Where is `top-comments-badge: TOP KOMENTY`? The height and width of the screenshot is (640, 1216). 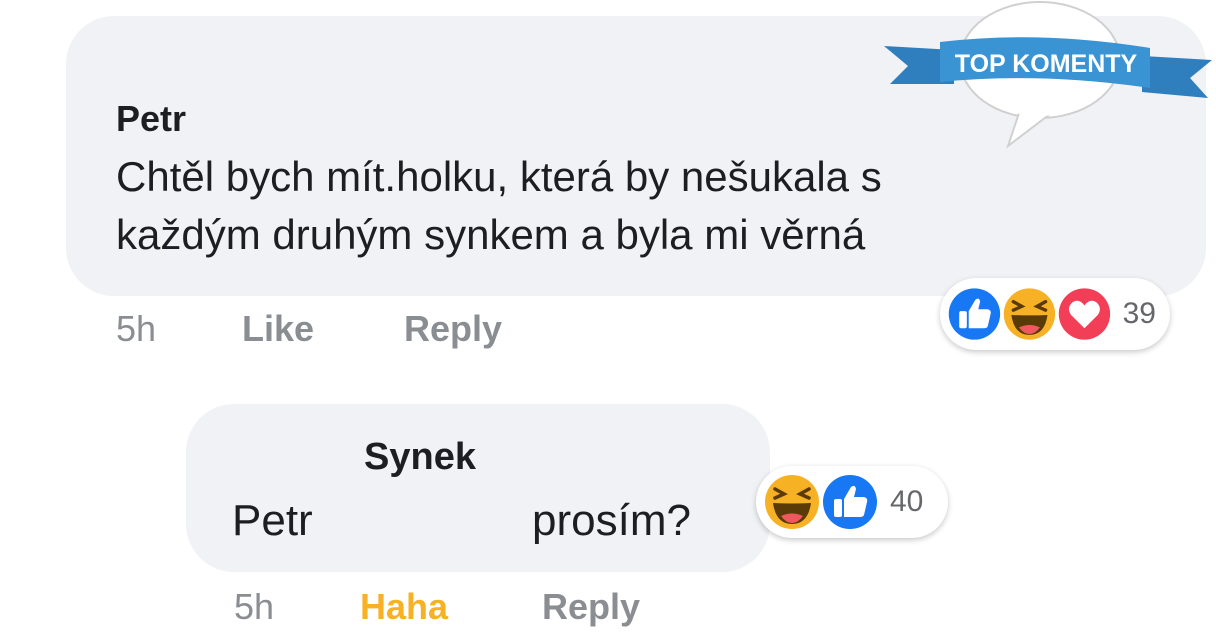
top-comments-badge: TOP KOMENTY is located at coordinates (1048, 75).